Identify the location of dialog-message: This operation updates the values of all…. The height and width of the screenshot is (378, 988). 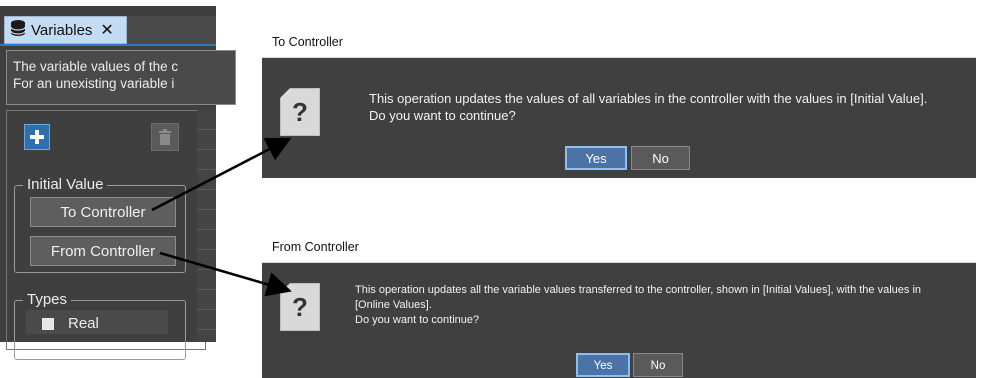
(648, 107).